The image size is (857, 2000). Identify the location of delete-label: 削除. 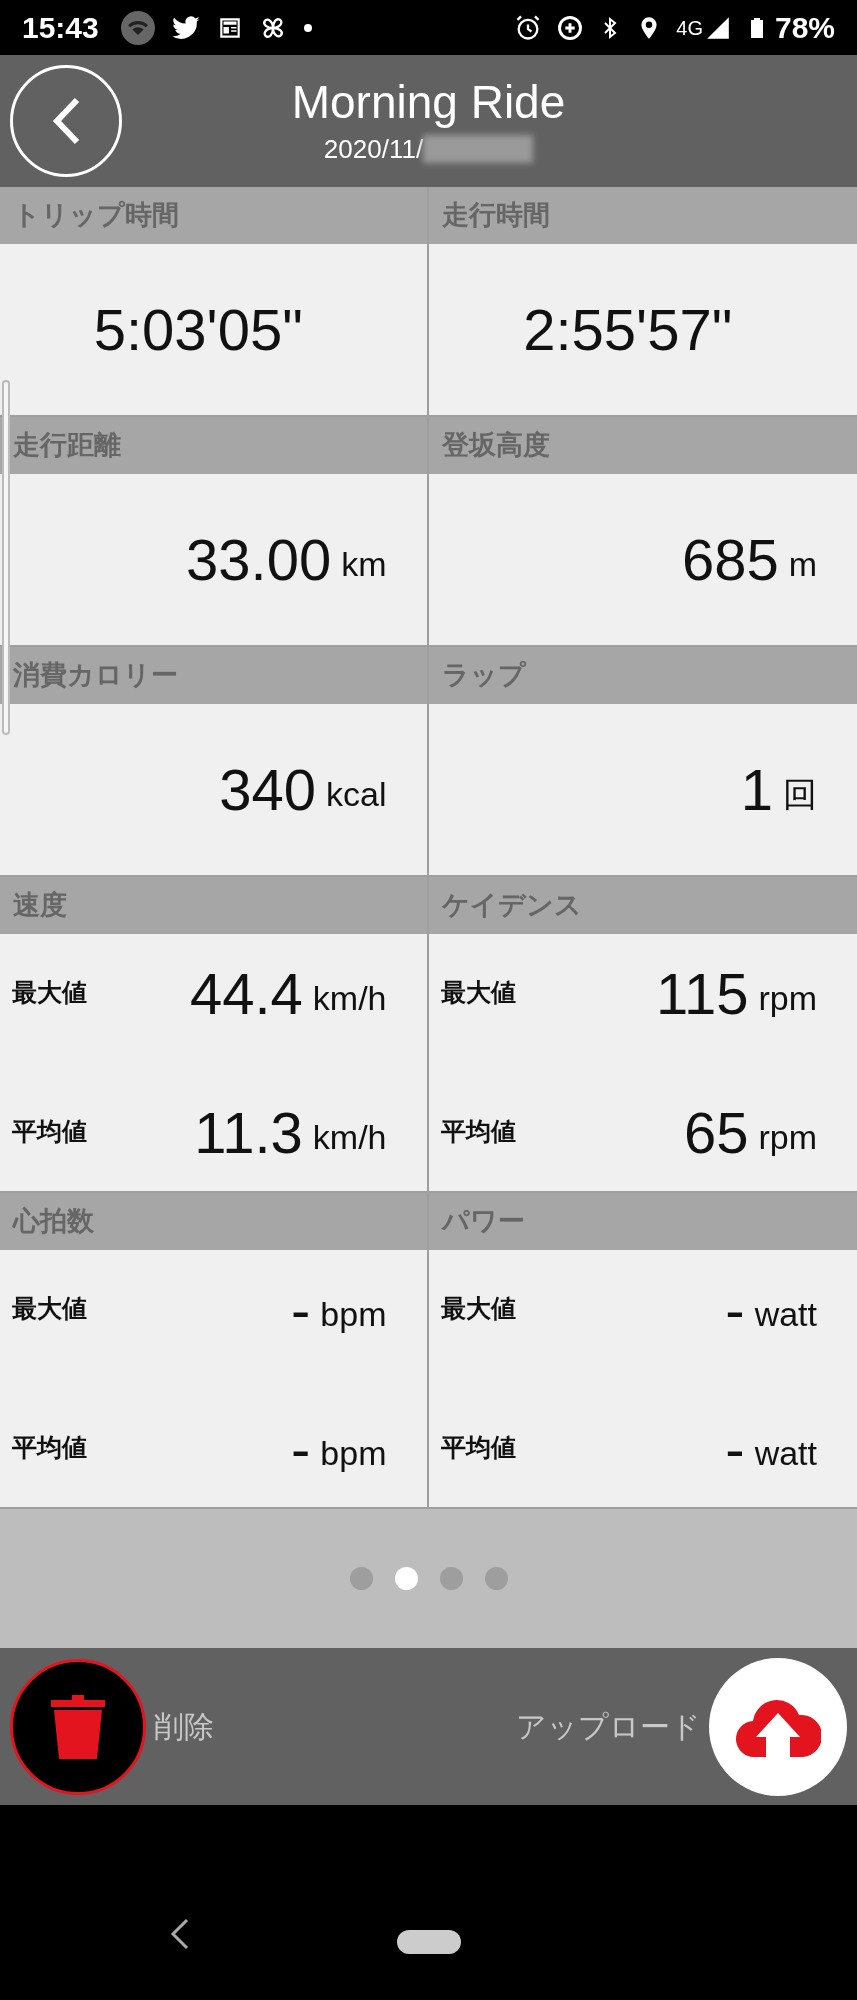
(184, 1727).